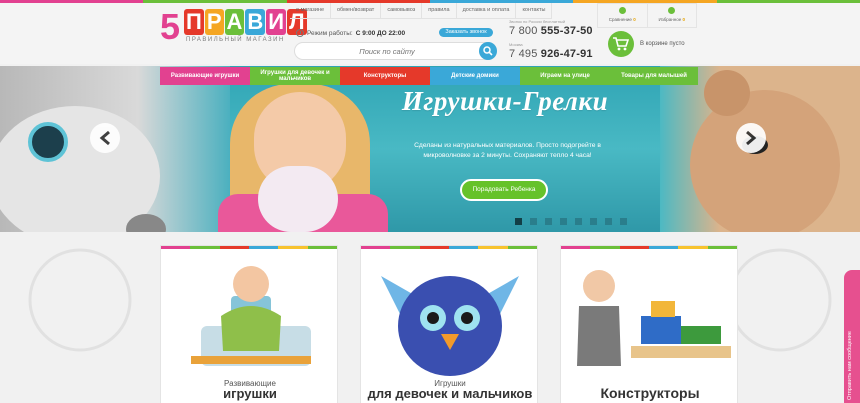 This screenshot has height=403, width=860. What do you see at coordinates (330, 33) in the screenshot?
I see `hours-label: Режим работы:` at bounding box center [330, 33].